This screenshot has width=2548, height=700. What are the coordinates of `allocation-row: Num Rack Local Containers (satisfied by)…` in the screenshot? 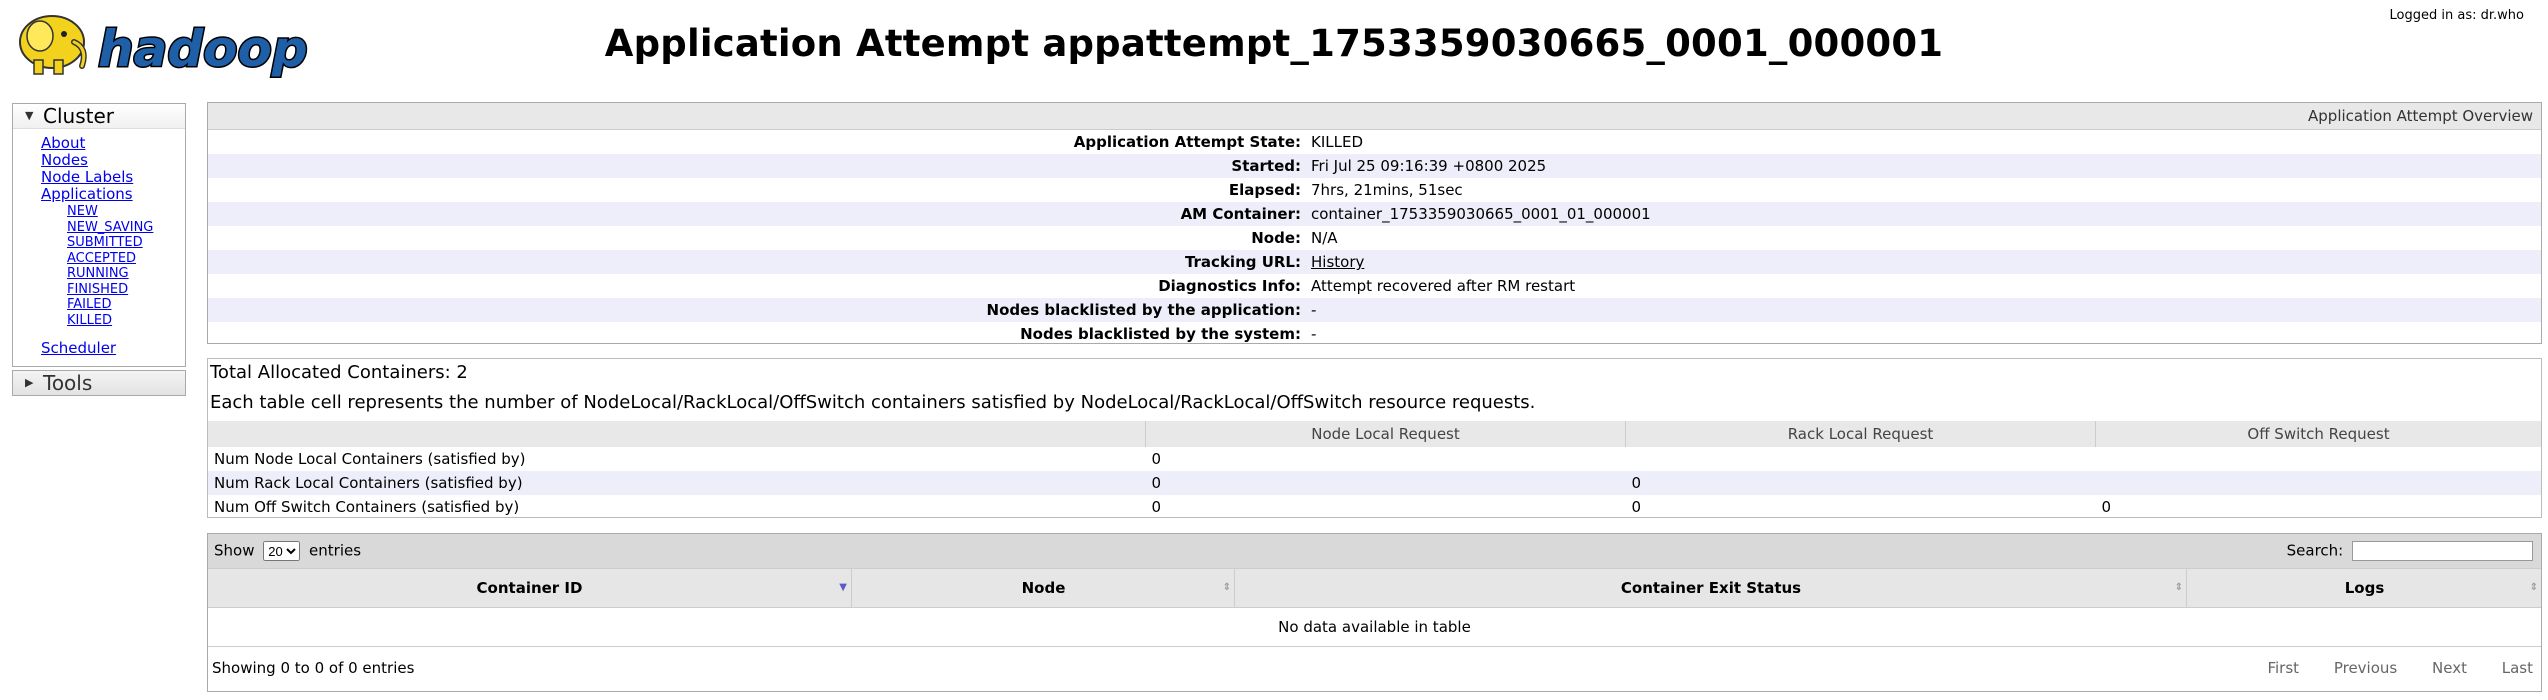 It's located at (1374, 483).